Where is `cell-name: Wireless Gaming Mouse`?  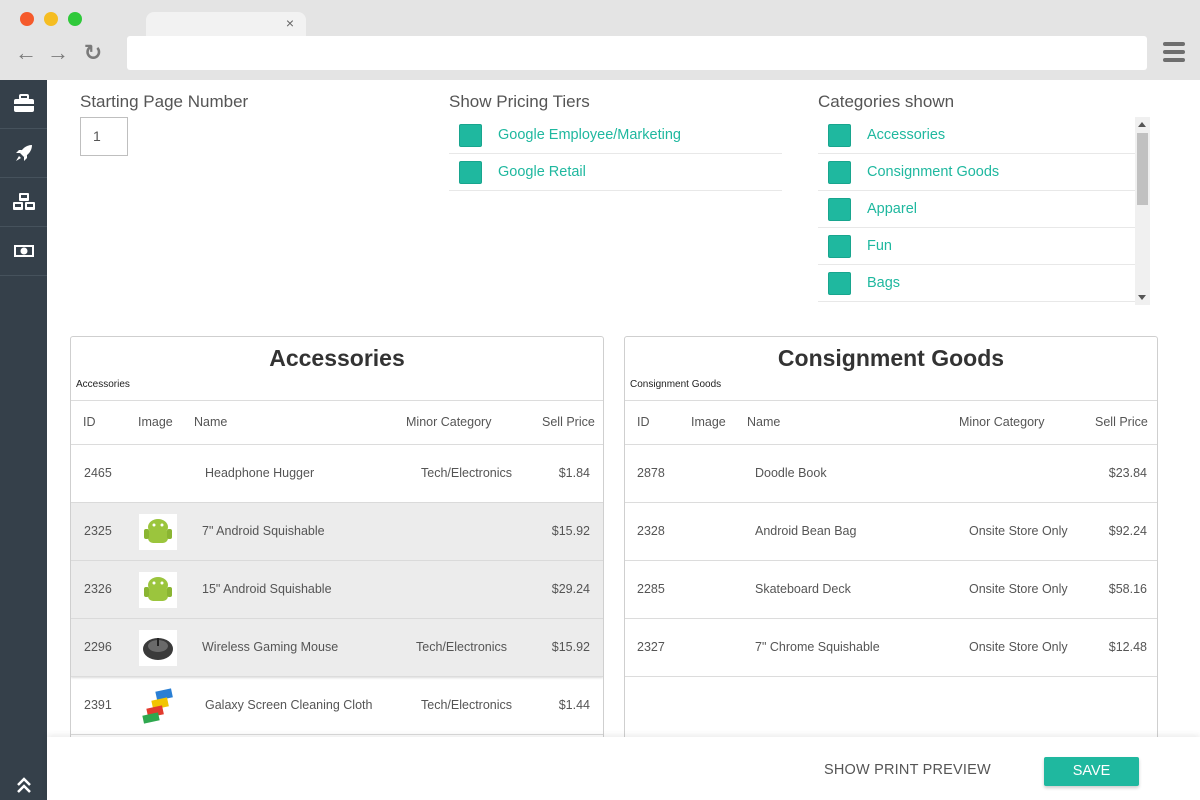 cell-name: Wireless Gaming Mouse is located at coordinates (270, 647).